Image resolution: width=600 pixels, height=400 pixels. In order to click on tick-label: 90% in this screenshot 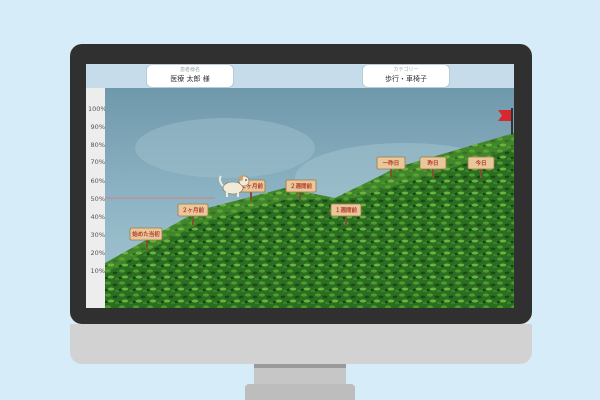, I will do `click(97, 127)`.